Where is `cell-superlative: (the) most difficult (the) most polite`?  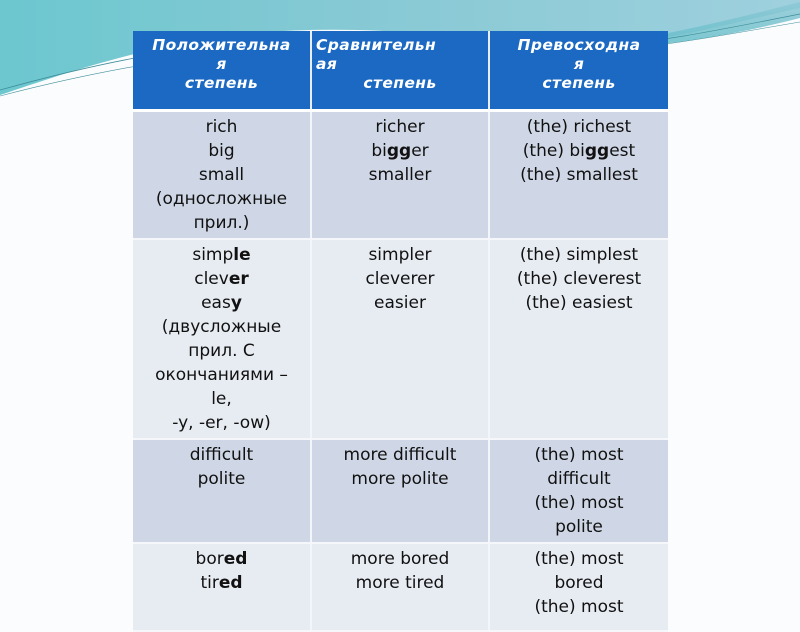
cell-superlative: (the) most difficult (the) most polite is located at coordinates (578, 491).